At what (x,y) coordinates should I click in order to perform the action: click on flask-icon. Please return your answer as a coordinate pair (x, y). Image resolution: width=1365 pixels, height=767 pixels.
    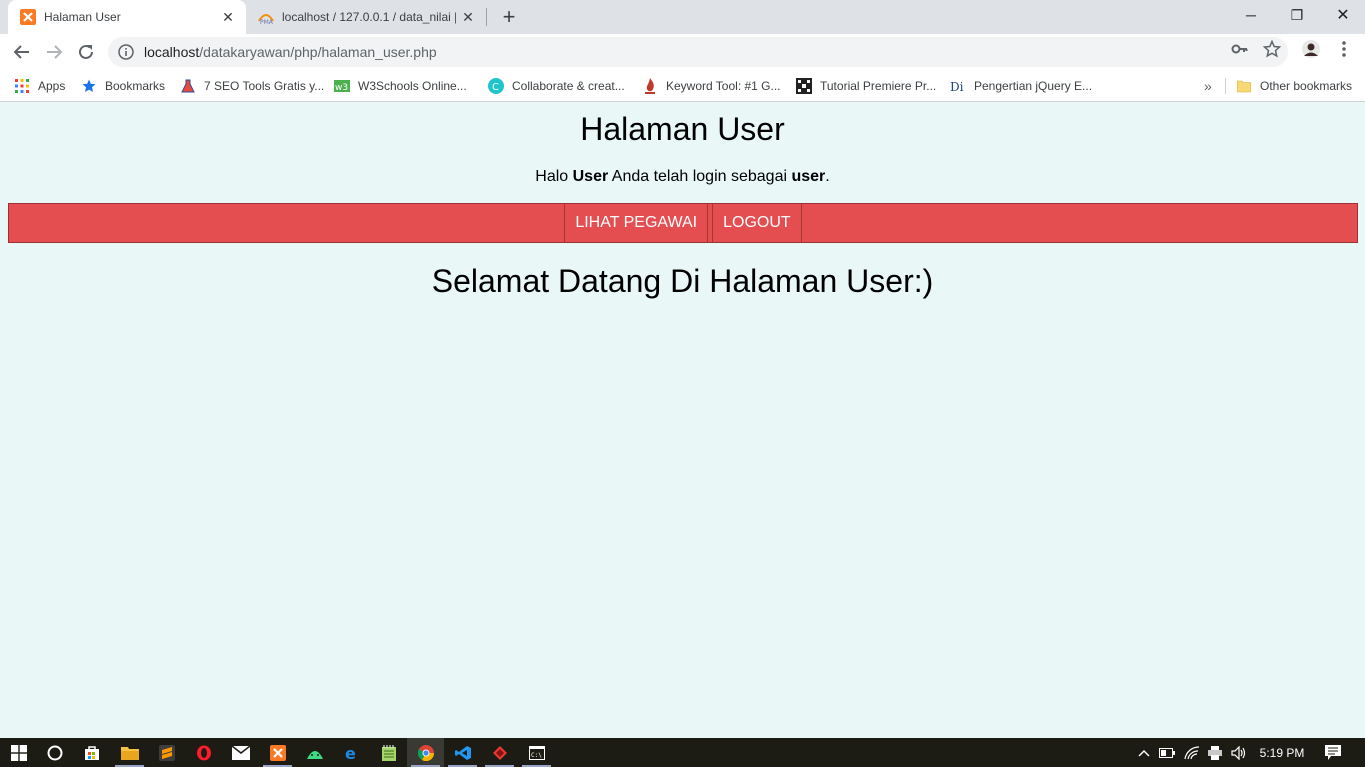
    Looking at the image, I should click on (188, 86).